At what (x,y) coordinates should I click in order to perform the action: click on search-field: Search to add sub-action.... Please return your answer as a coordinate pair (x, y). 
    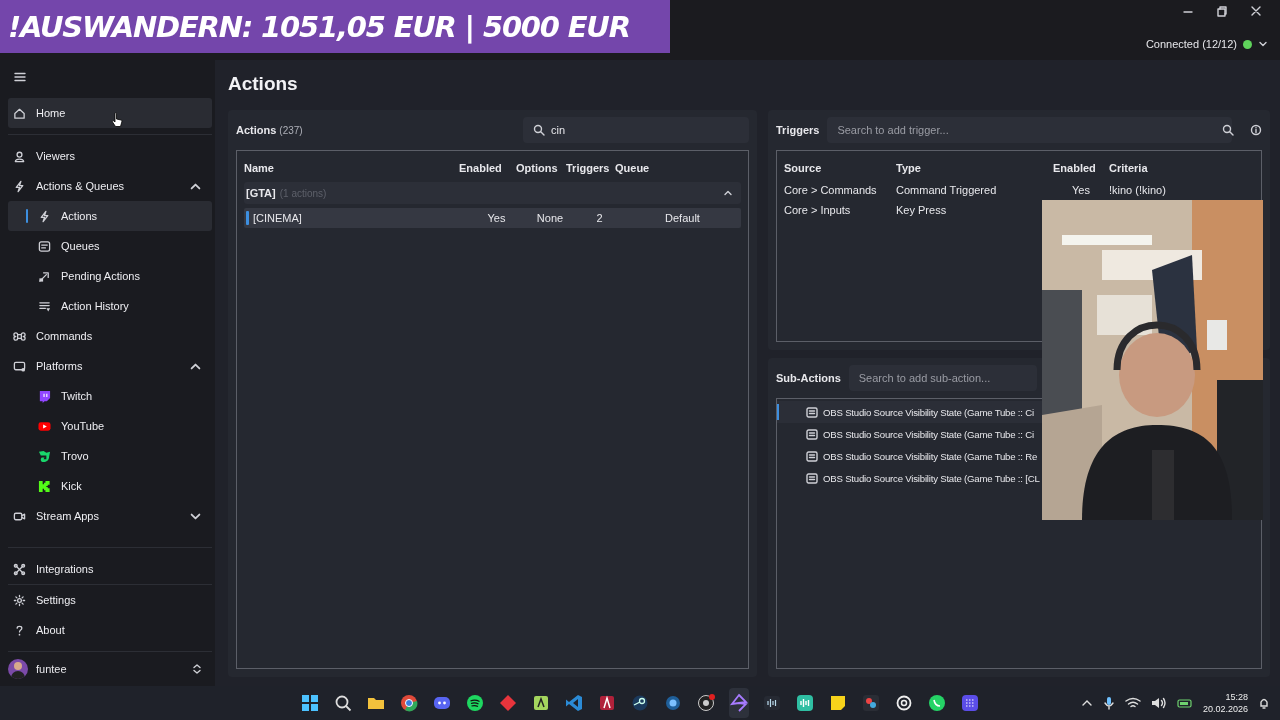
    Looking at the image, I should click on (942, 378).